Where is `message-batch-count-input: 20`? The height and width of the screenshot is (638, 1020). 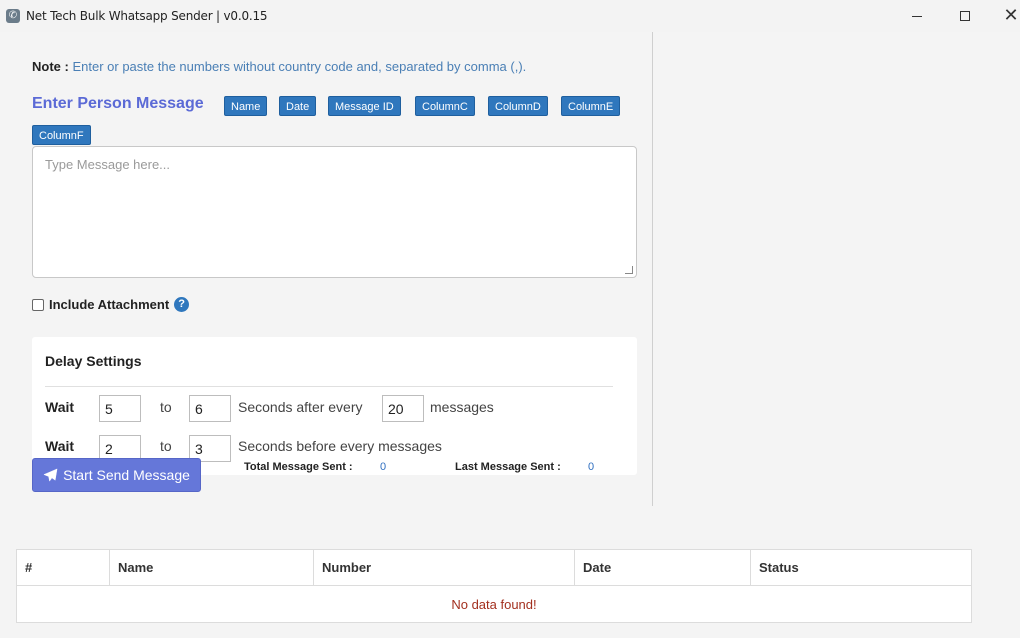
message-batch-count-input: 20 is located at coordinates (403, 408).